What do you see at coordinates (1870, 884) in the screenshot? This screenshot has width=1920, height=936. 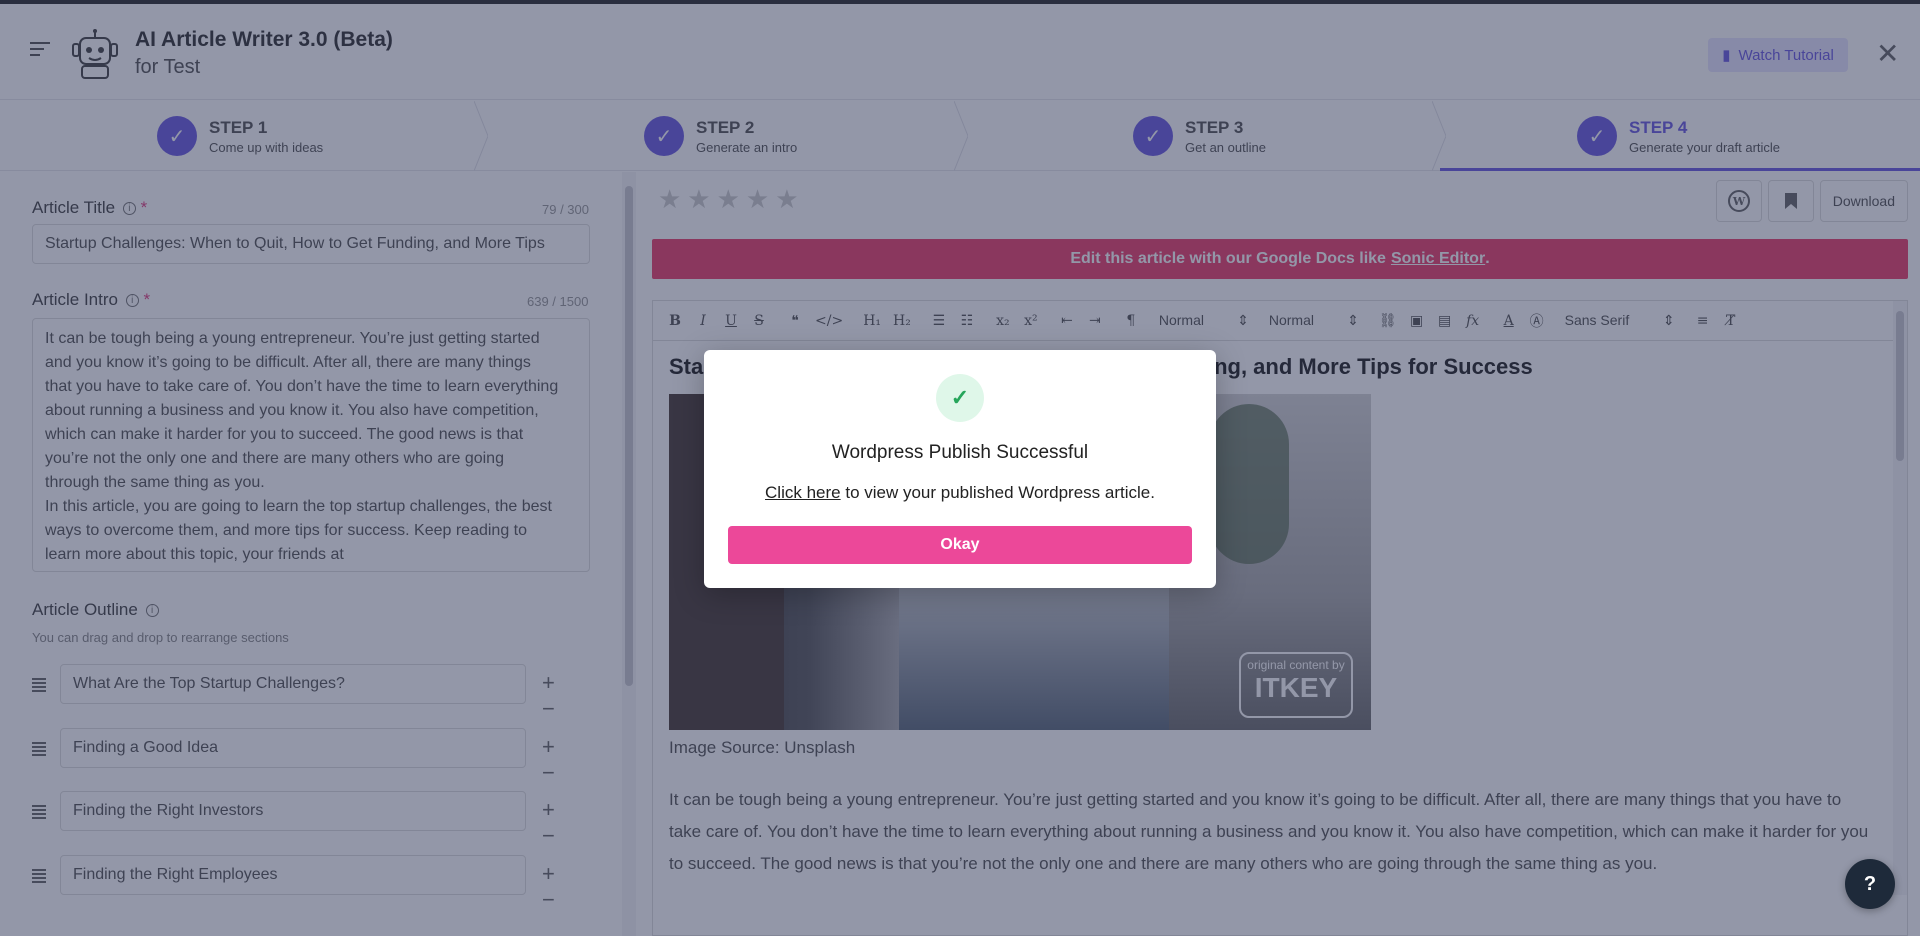 I see `help-button: ?` at bounding box center [1870, 884].